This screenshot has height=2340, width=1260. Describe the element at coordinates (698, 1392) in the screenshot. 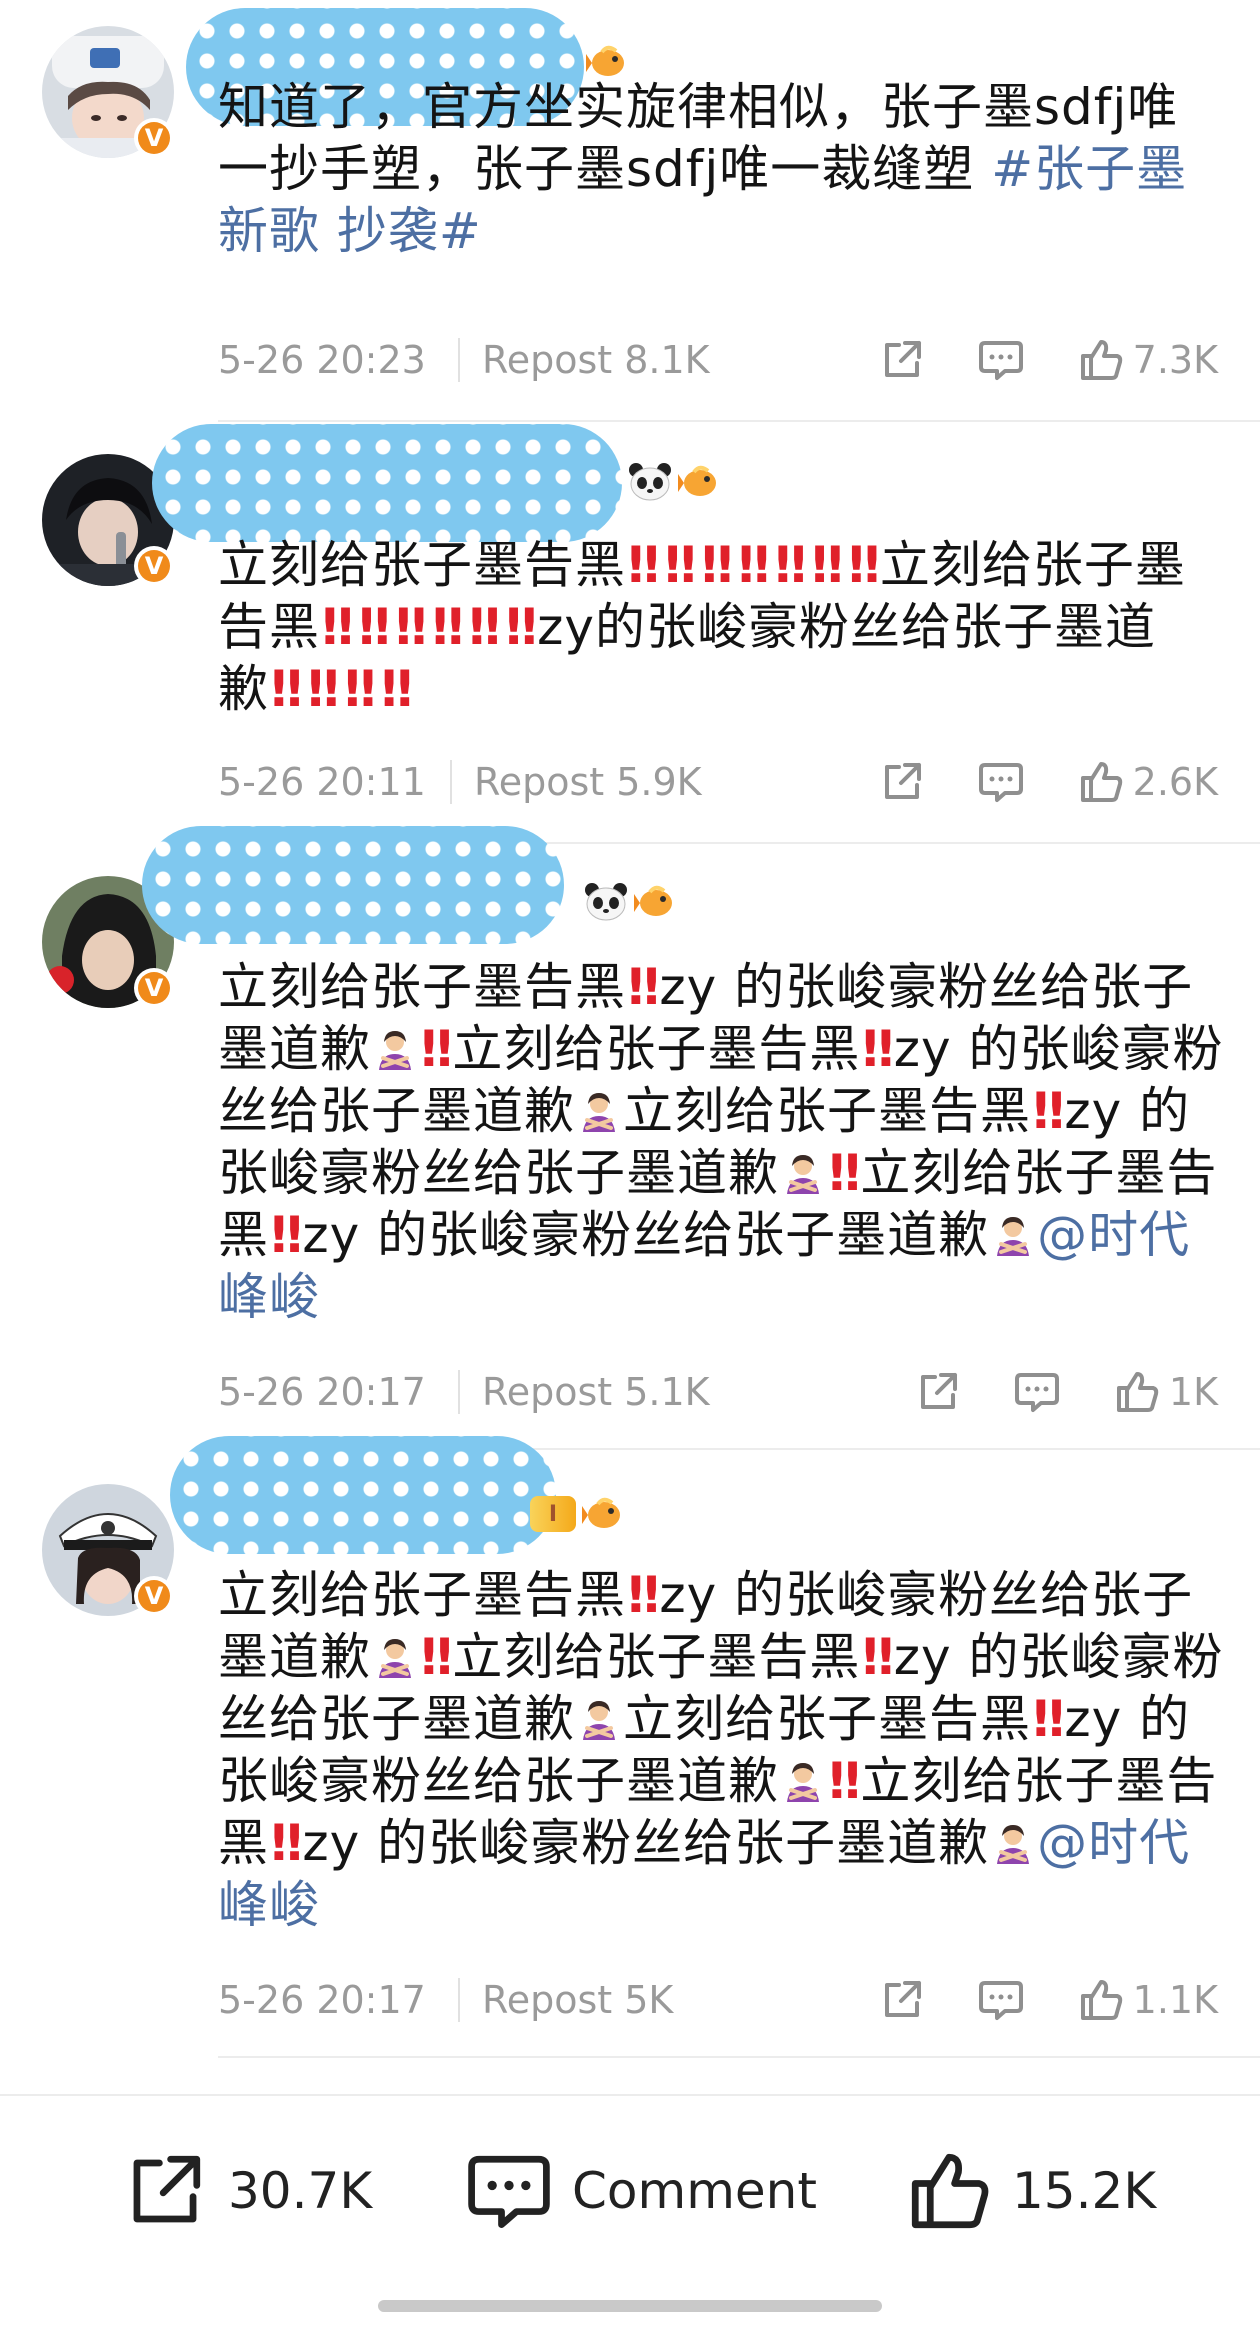

I see `repost-count: Repost 5.1K` at that location.